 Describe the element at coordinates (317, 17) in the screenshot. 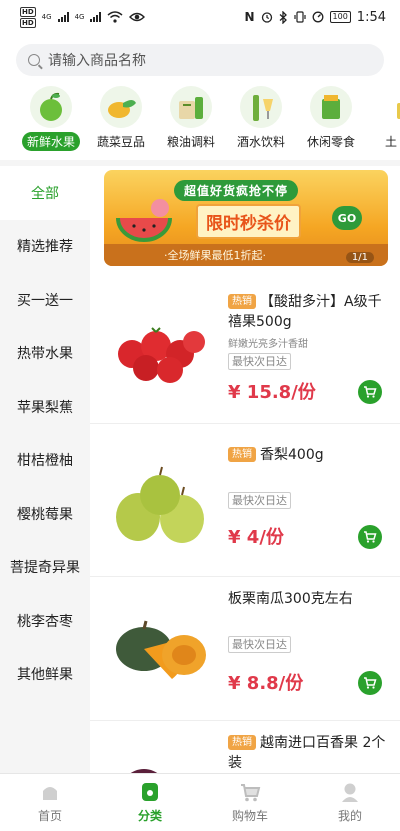

I see `data-saver-icon` at that location.